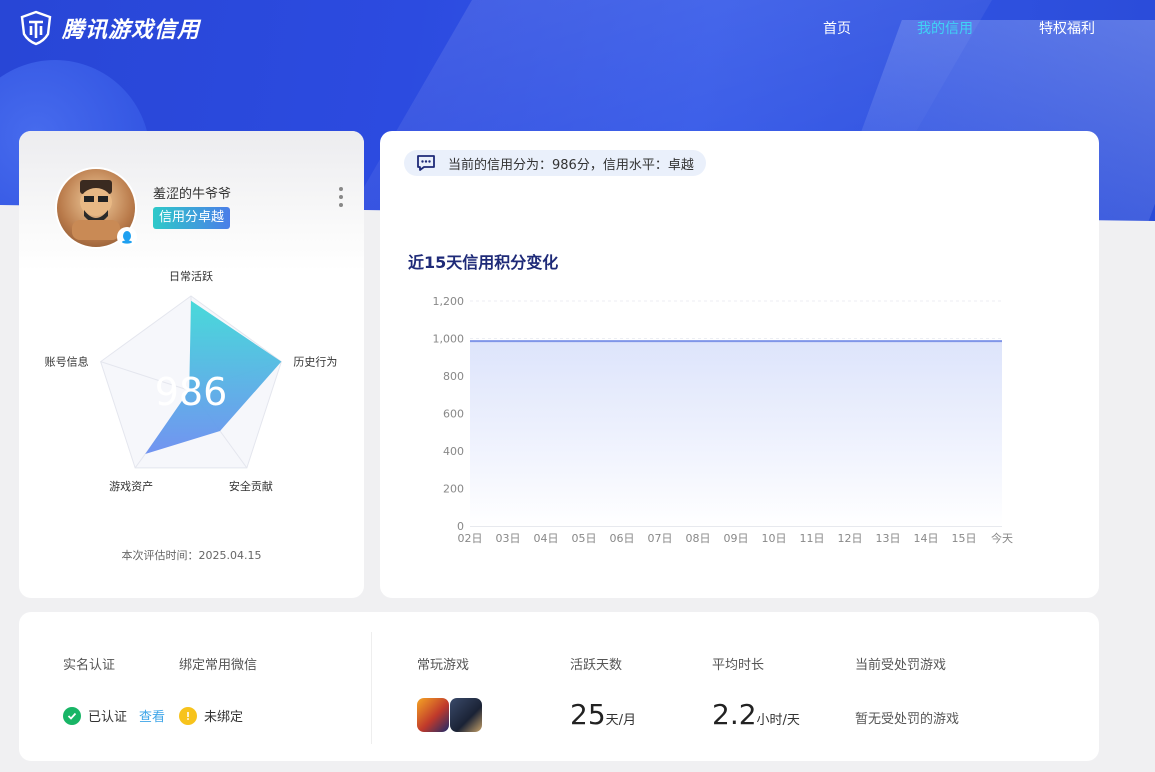  I want to click on penalty-value: 暂无受处罚的游戏, so click(907, 719).